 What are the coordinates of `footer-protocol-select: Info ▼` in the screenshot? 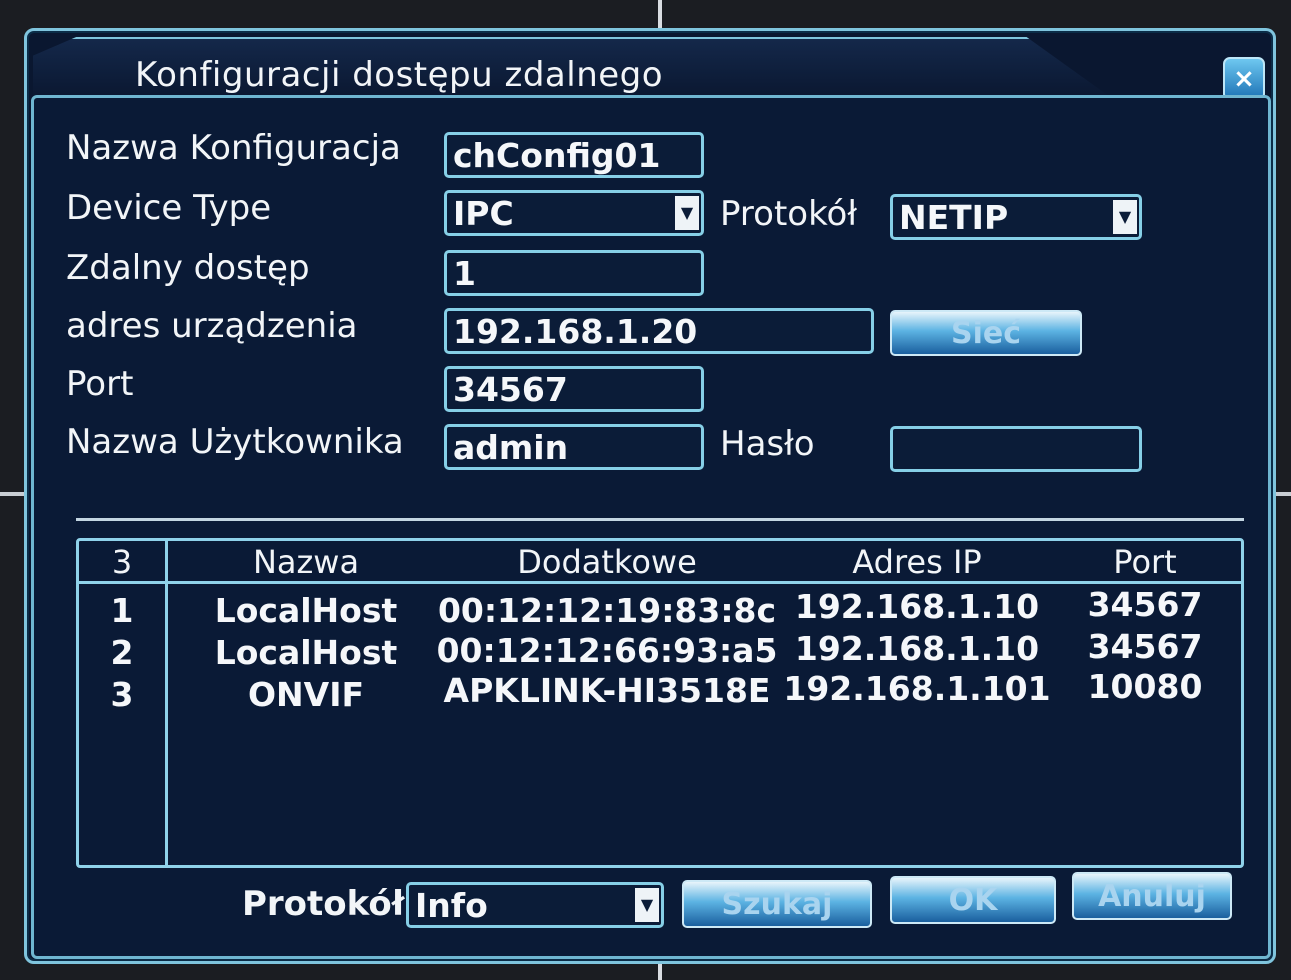 It's located at (535, 905).